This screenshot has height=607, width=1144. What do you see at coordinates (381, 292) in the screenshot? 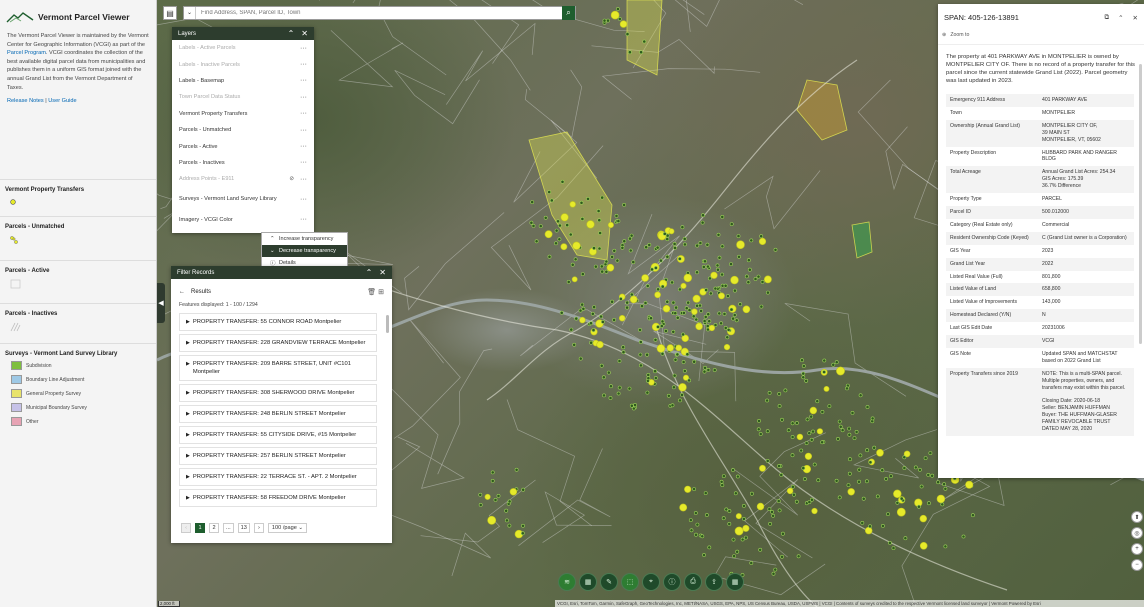
I see `grid-select-icon: ⊞` at bounding box center [381, 292].